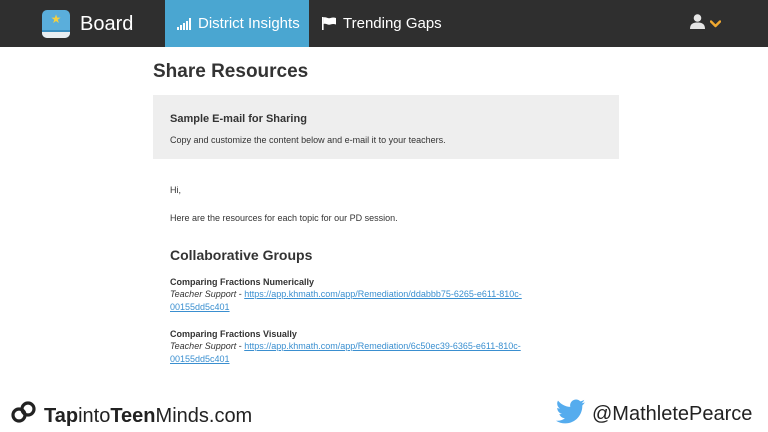 The image size is (768, 432). What do you see at coordinates (242, 282) in the screenshot?
I see `topic-title: Comparing Fractions Numerically` at bounding box center [242, 282].